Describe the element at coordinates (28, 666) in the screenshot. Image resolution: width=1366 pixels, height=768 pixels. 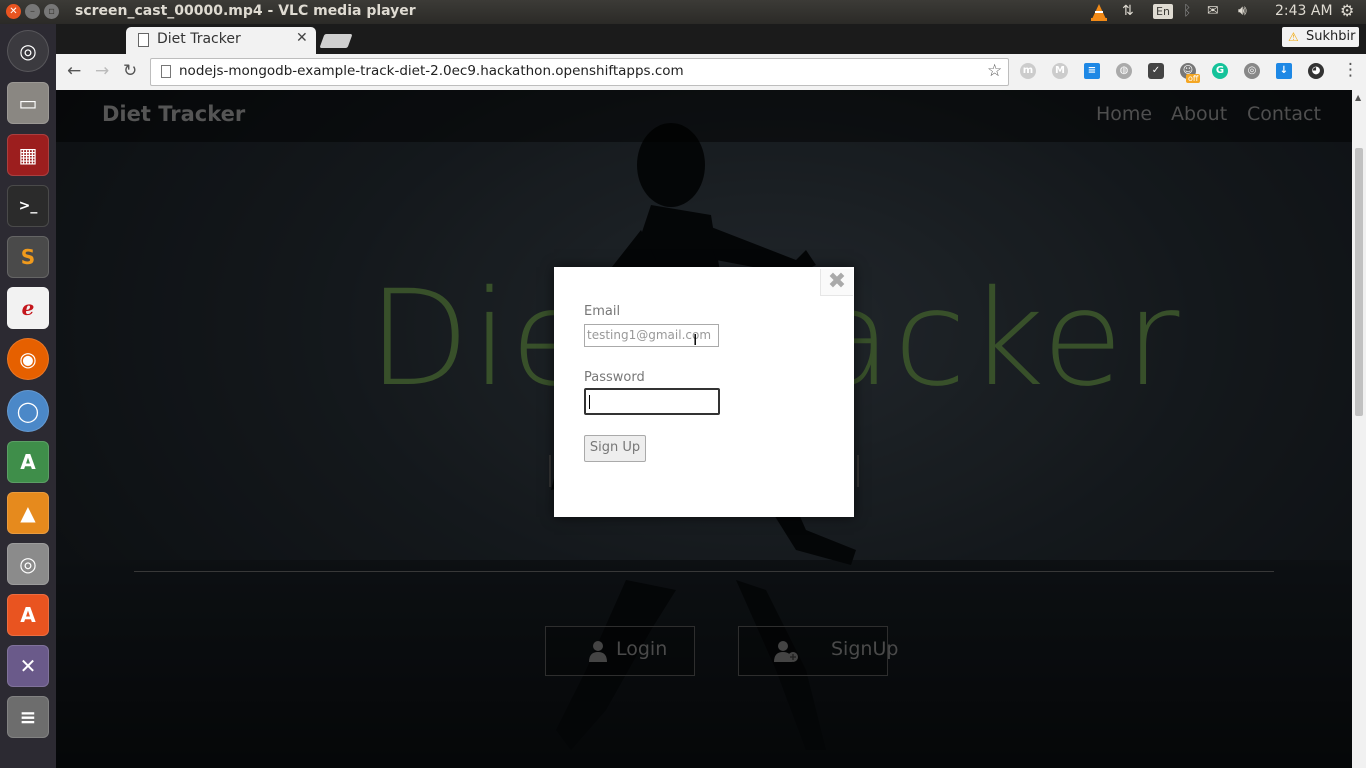
I see `settings-icon: ✕` at that location.